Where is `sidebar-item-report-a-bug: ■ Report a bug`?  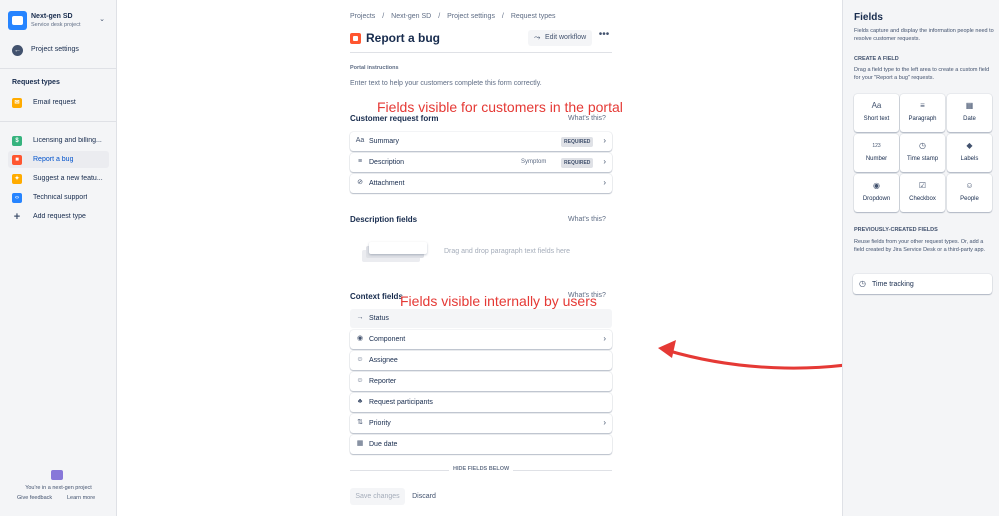 sidebar-item-report-a-bug: ■ Report a bug is located at coordinates (58, 159).